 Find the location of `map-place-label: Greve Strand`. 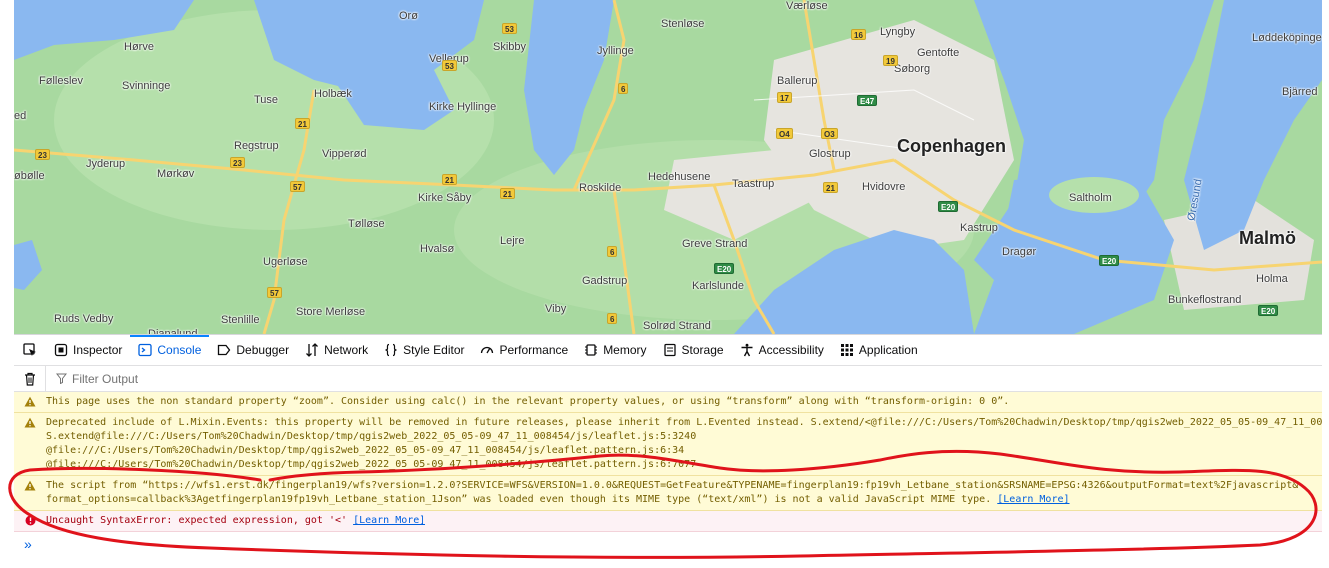

map-place-label: Greve Strand is located at coordinates (715, 244).